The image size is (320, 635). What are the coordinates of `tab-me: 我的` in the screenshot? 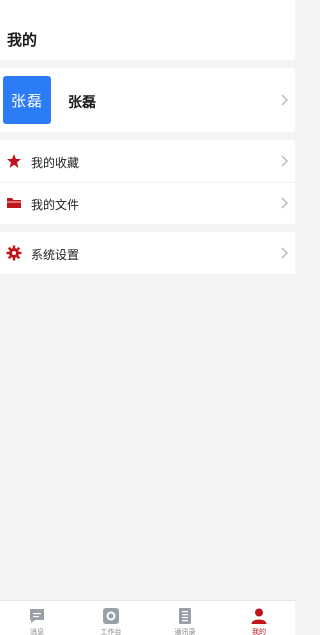 It's located at (259, 618).